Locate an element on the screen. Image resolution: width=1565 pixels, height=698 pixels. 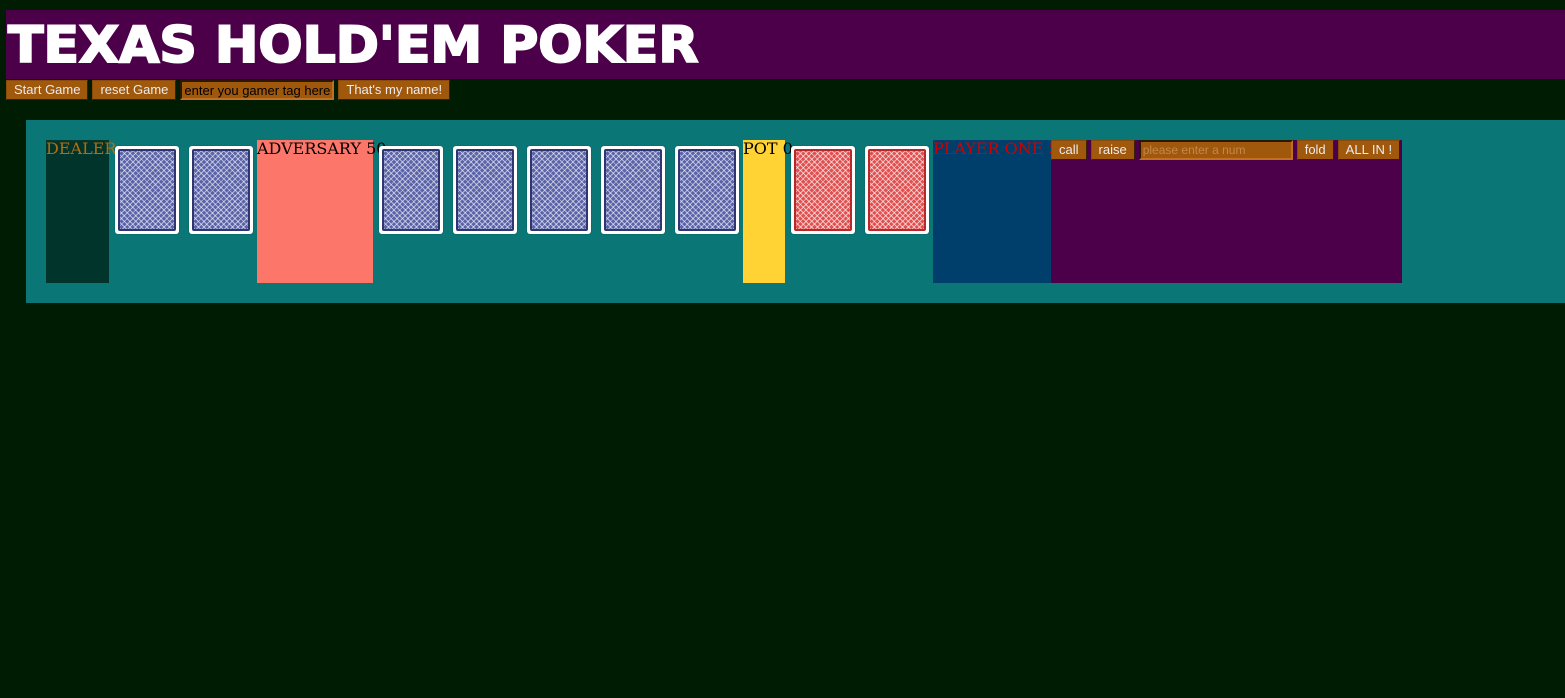
dealer-label: DEALER is located at coordinates (81, 148).